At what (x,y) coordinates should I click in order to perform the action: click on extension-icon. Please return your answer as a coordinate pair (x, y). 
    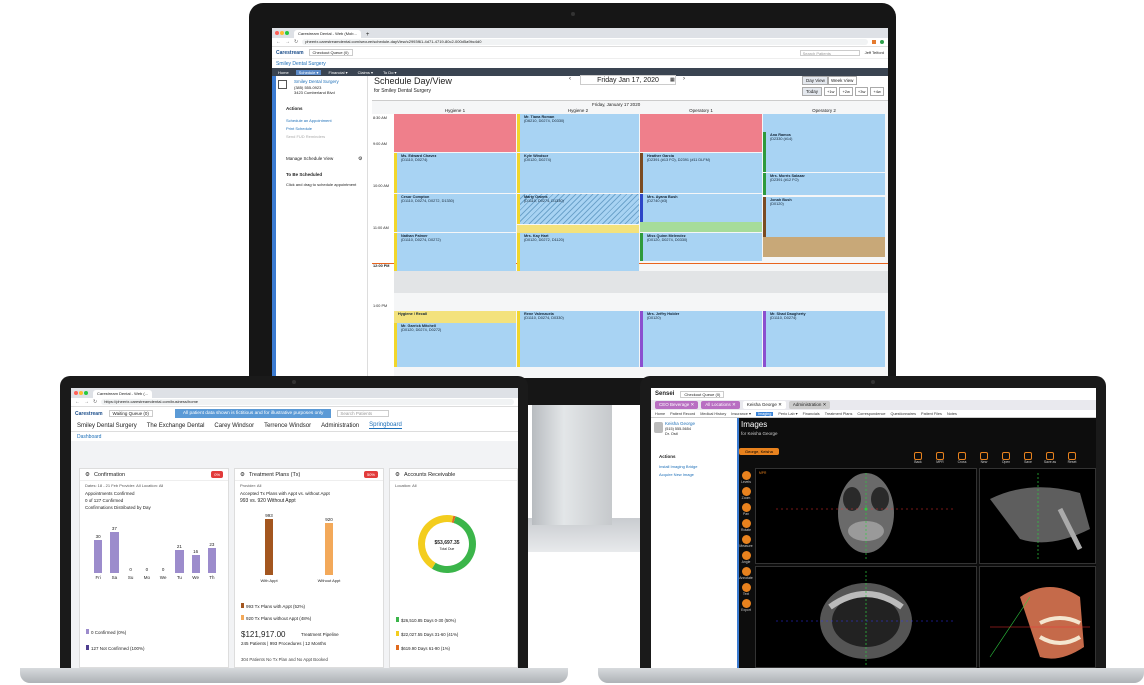
    Looking at the image, I should click on (874, 42).